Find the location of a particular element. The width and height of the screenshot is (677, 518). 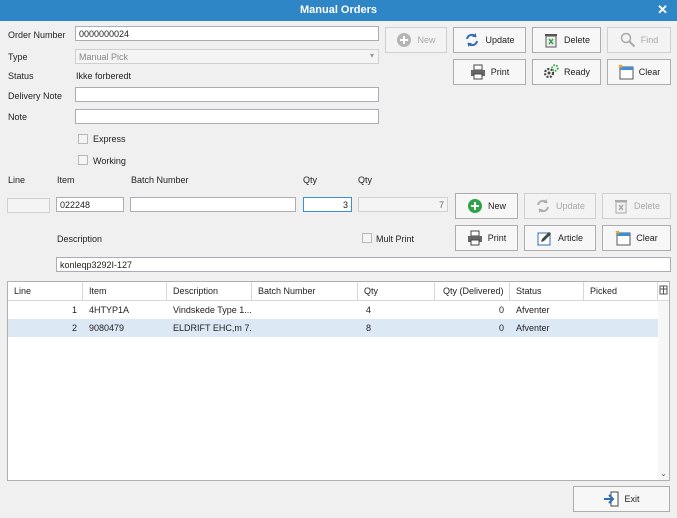

line-delete-button: Delete is located at coordinates (636, 206).